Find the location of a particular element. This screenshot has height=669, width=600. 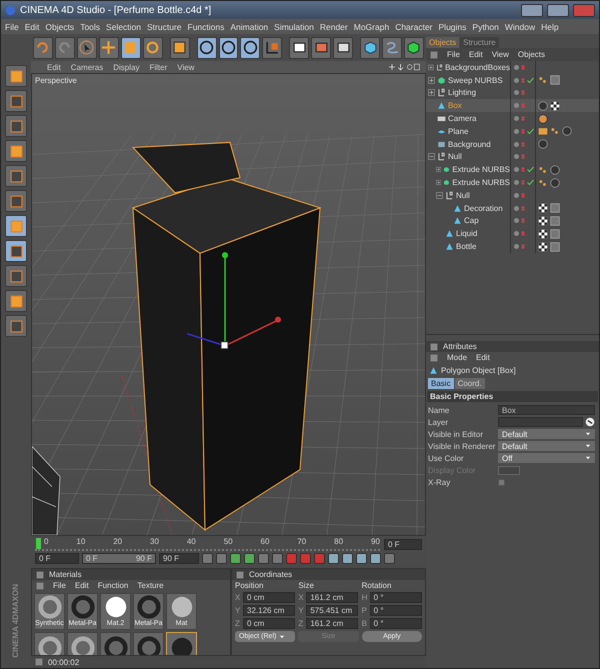

object-row: BackgroundBoxes is located at coordinates (512, 67).